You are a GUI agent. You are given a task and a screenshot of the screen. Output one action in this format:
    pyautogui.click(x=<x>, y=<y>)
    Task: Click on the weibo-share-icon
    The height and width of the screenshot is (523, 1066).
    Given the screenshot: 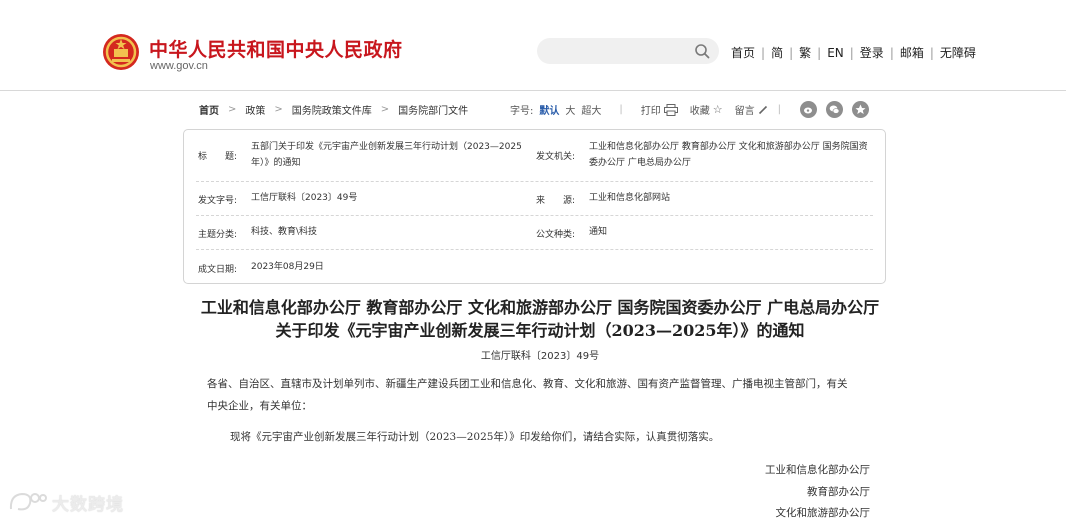 What is the action you would take?
    pyautogui.click(x=808, y=109)
    